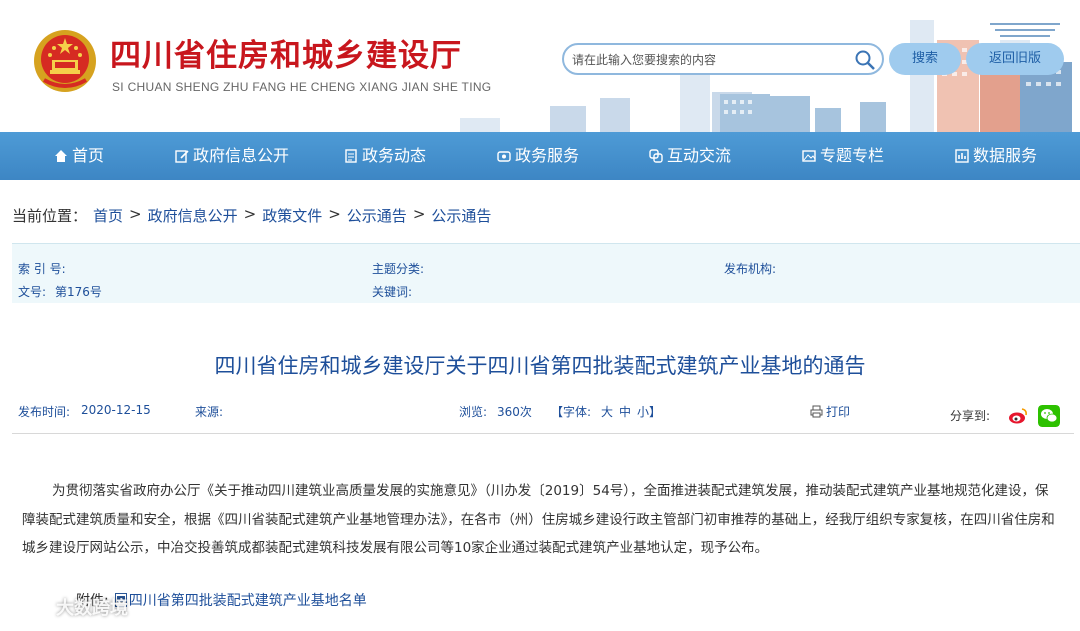 The image size is (1080, 631). I want to click on print-icon, so click(816, 411).